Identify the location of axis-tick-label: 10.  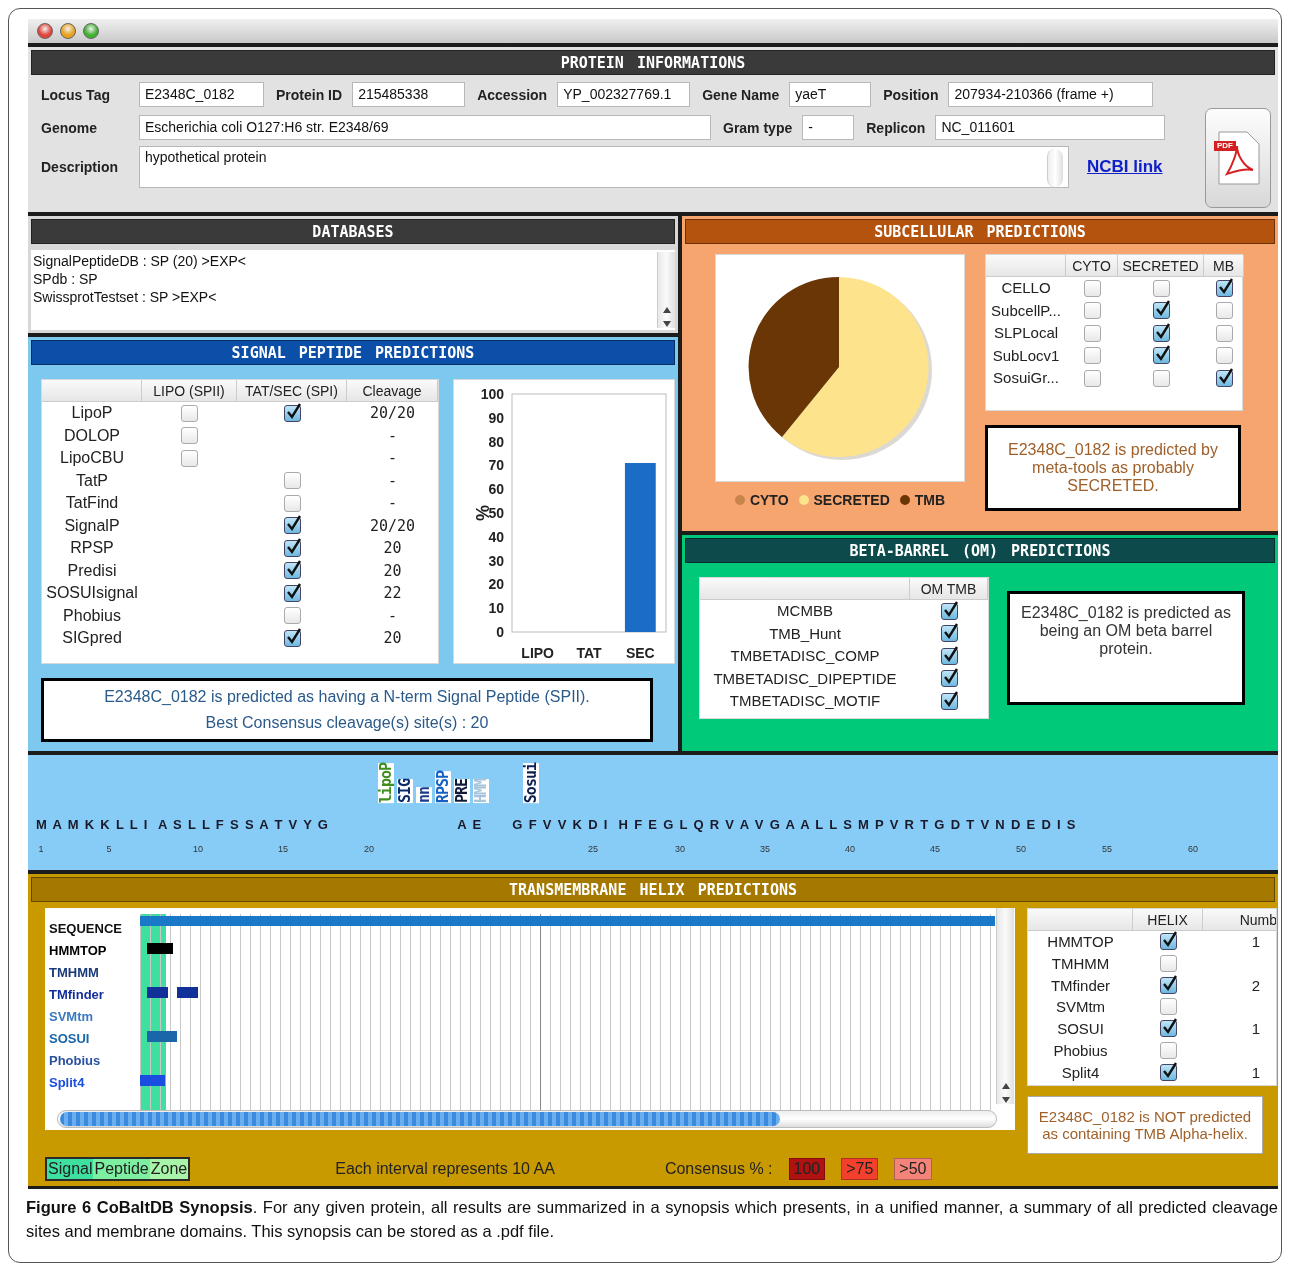
(496, 608).